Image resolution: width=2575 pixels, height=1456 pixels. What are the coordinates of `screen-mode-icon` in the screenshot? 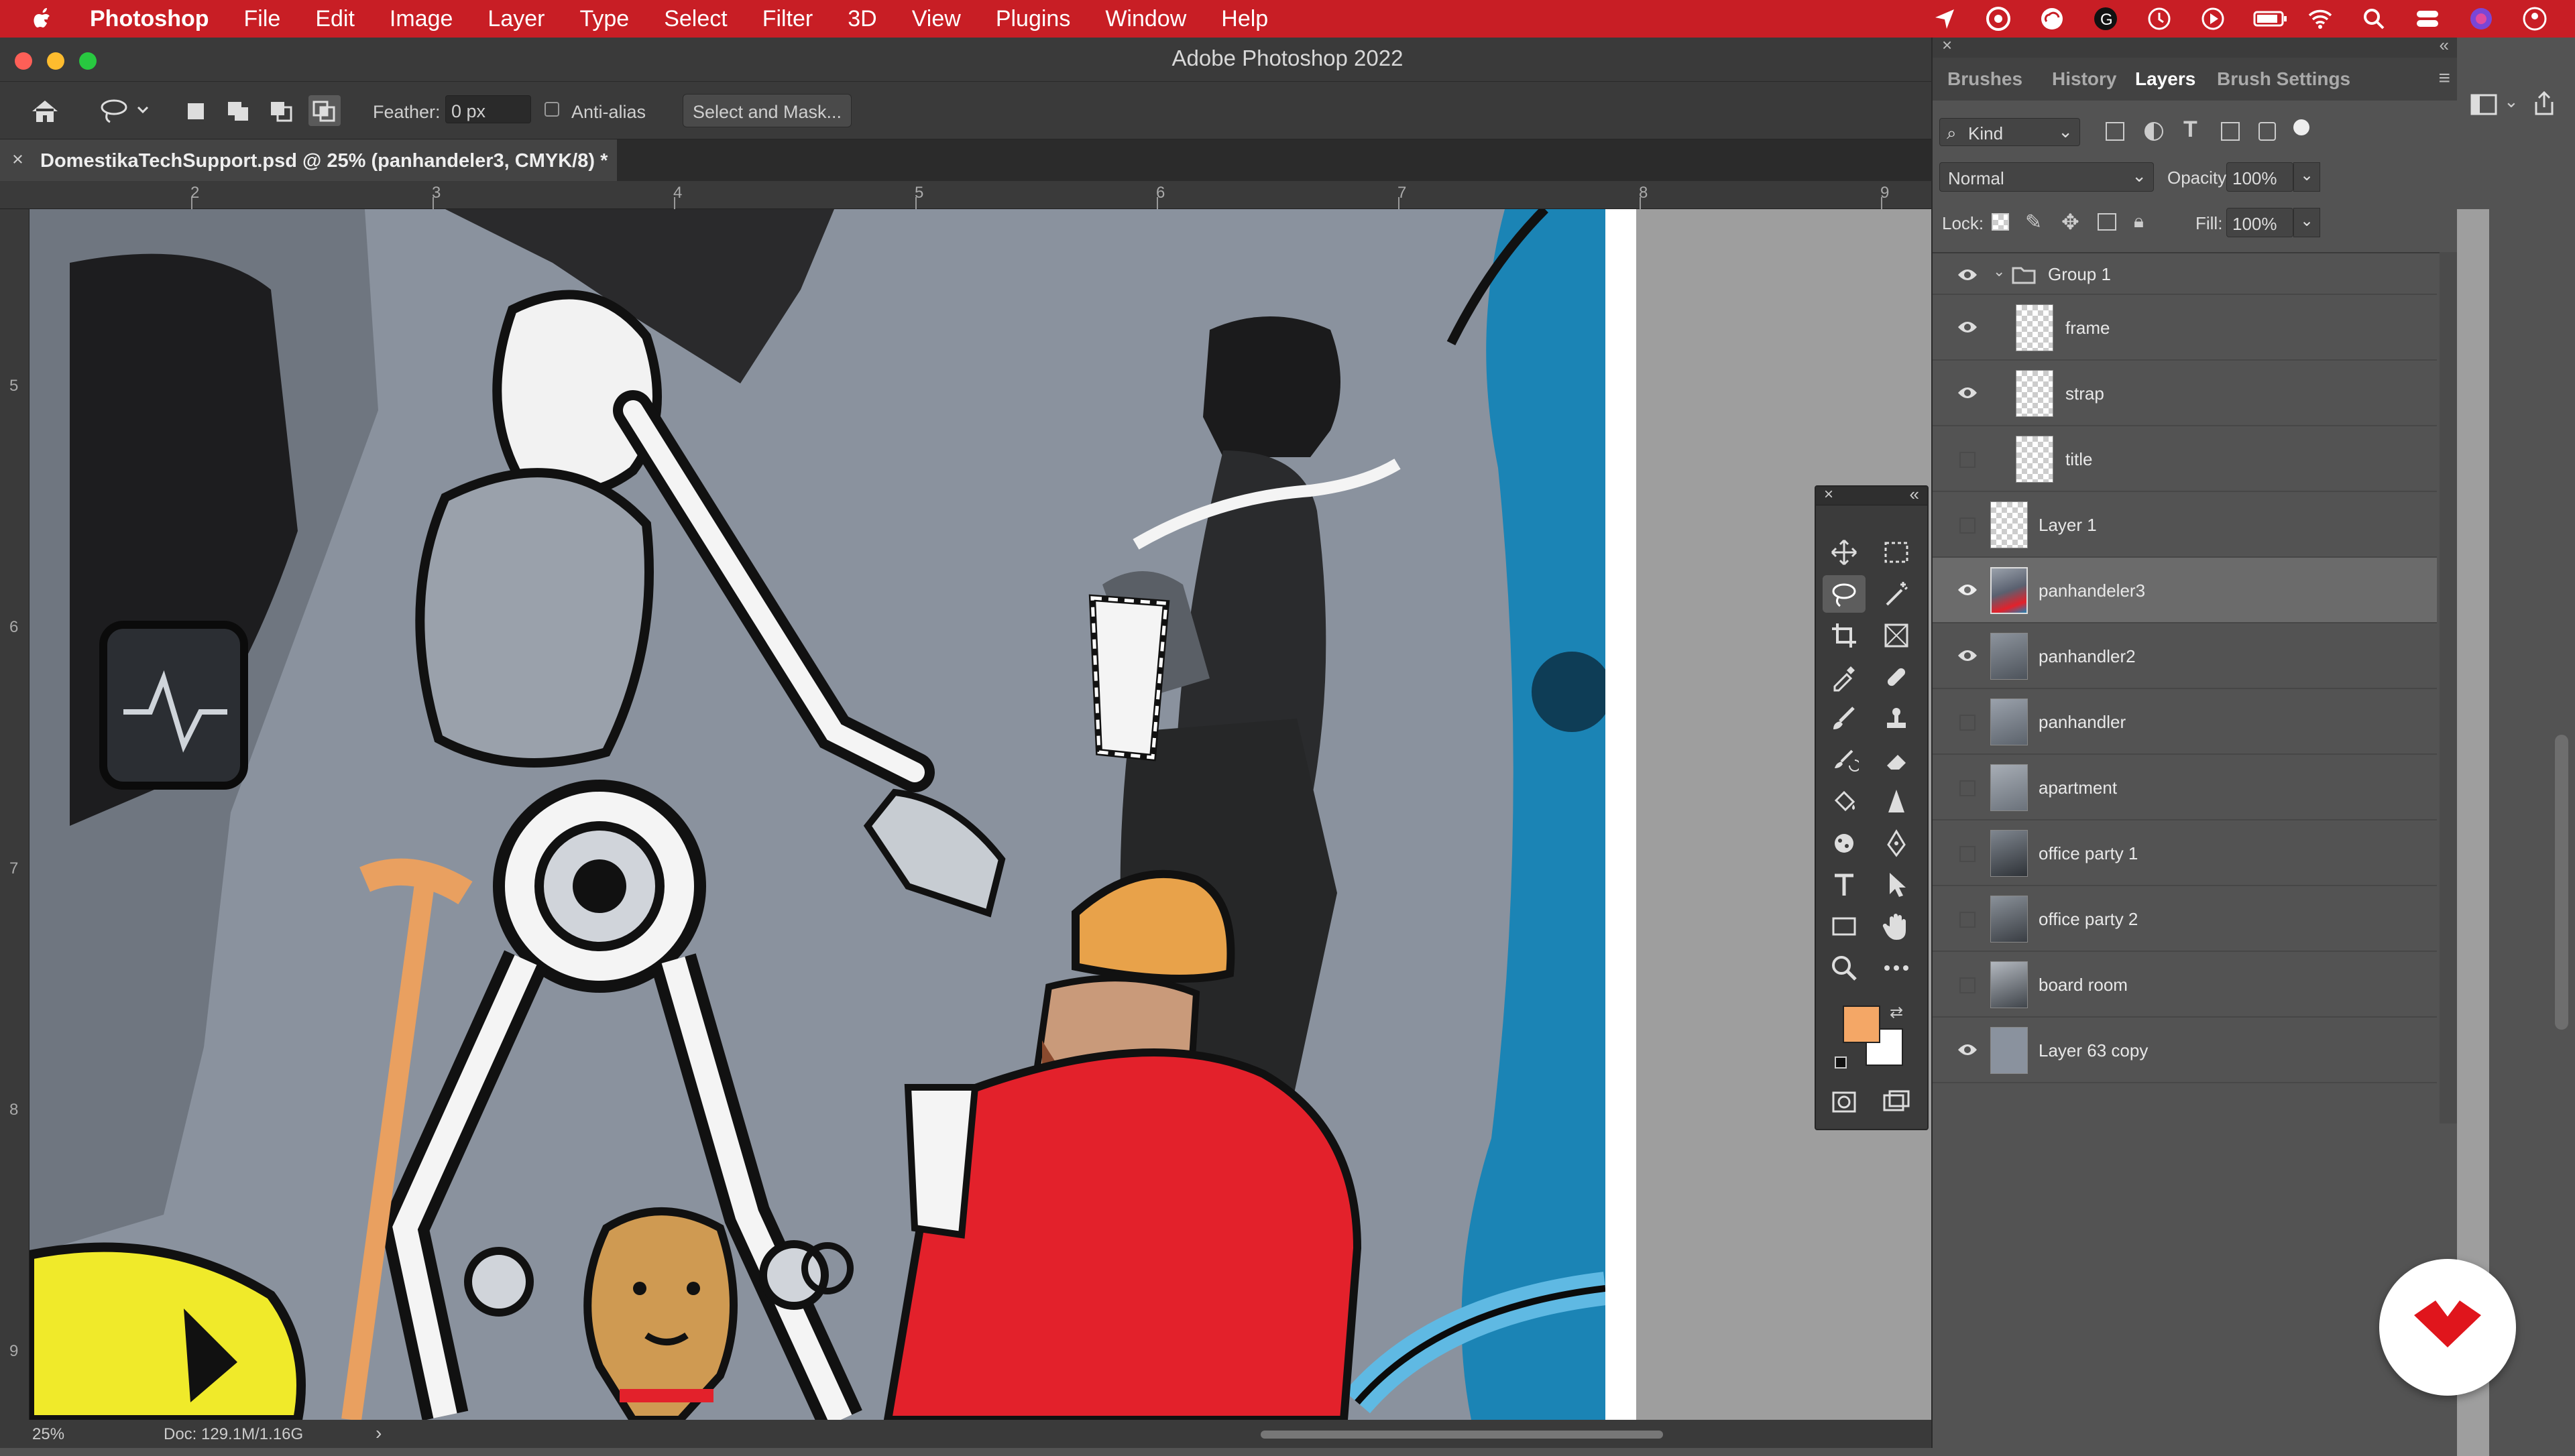 It's located at (1896, 1102).